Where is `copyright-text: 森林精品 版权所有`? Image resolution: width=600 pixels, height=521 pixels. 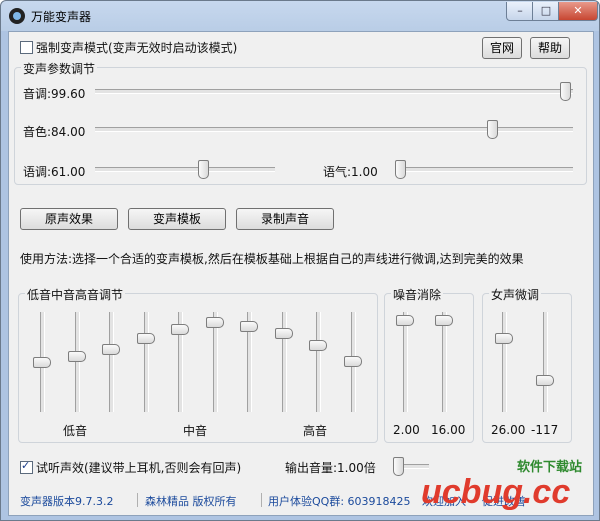
copyright-text: 森林精品 版权所有 is located at coordinates (191, 501).